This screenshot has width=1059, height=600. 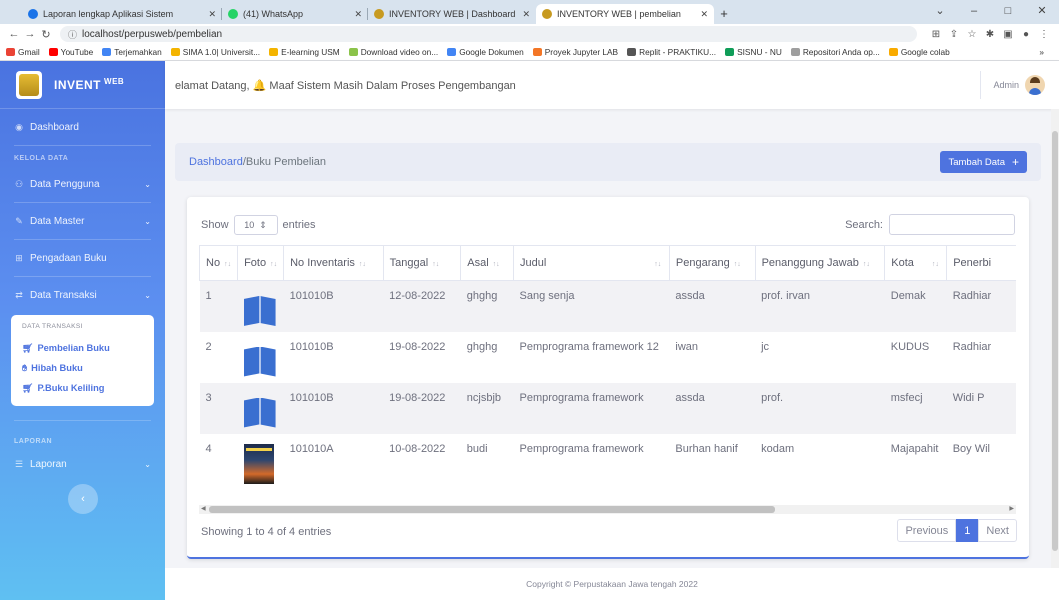 What do you see at coordinates (333, 263) in the screenshot?
I see `col-no-inventaris: No Inventaris ↑↓` at bounding box center [333, 263].